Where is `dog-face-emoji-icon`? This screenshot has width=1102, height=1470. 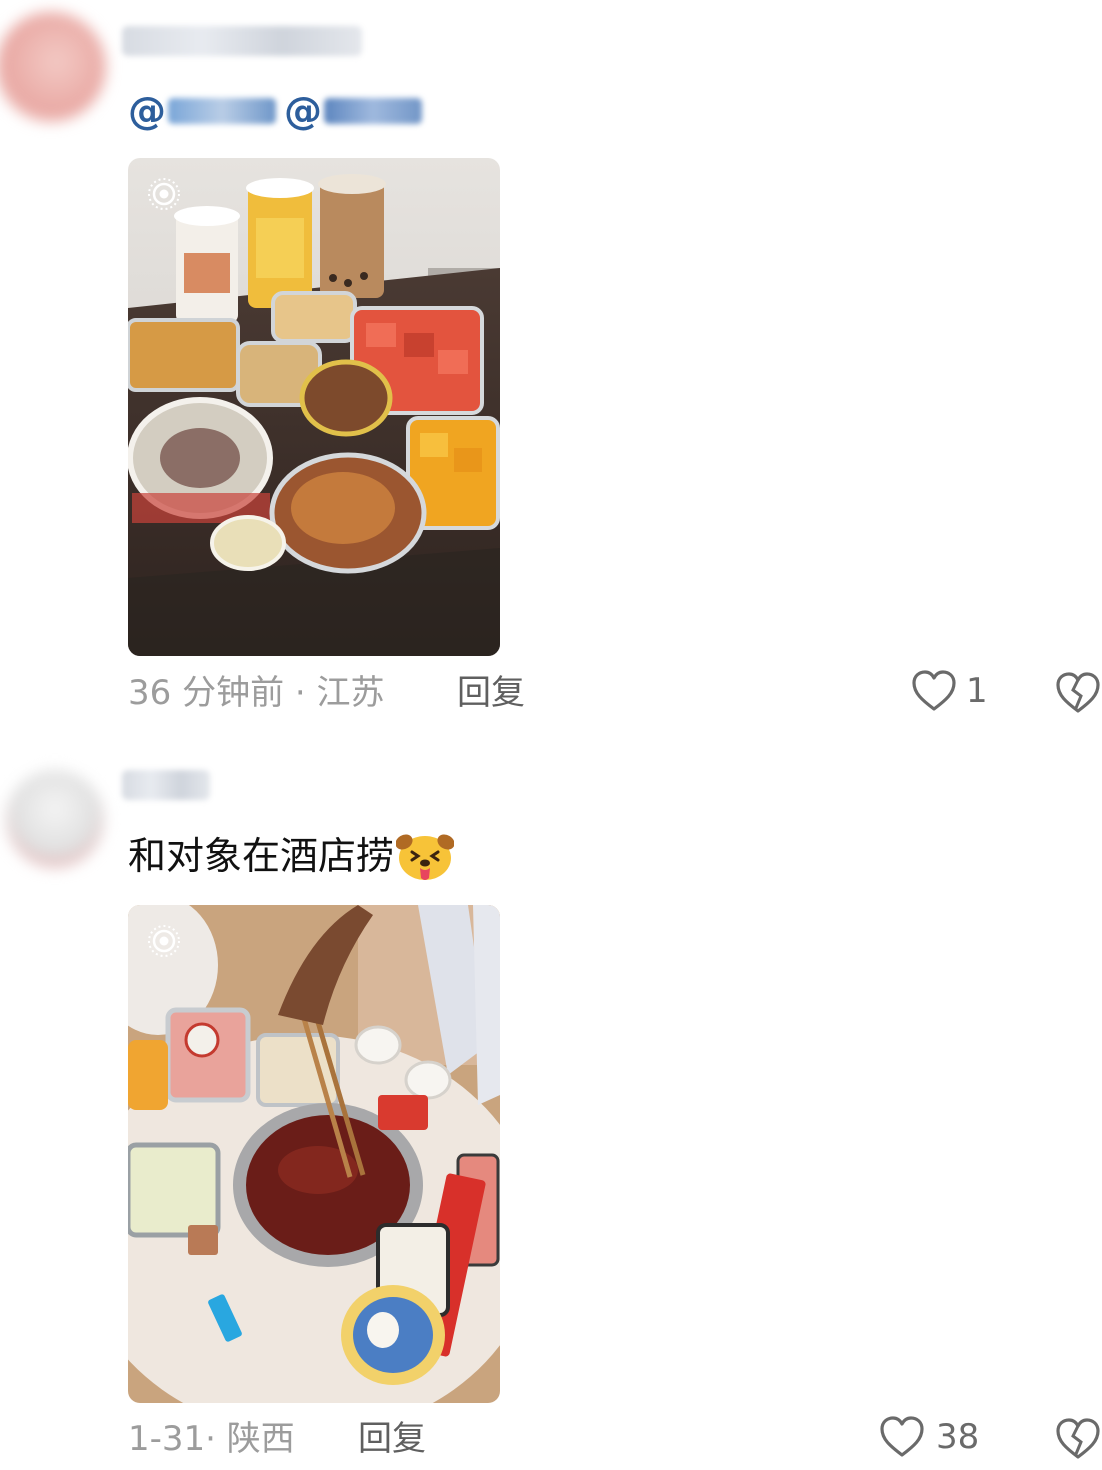
dog-face-emoji-icon is located at coordinates (425, 857).